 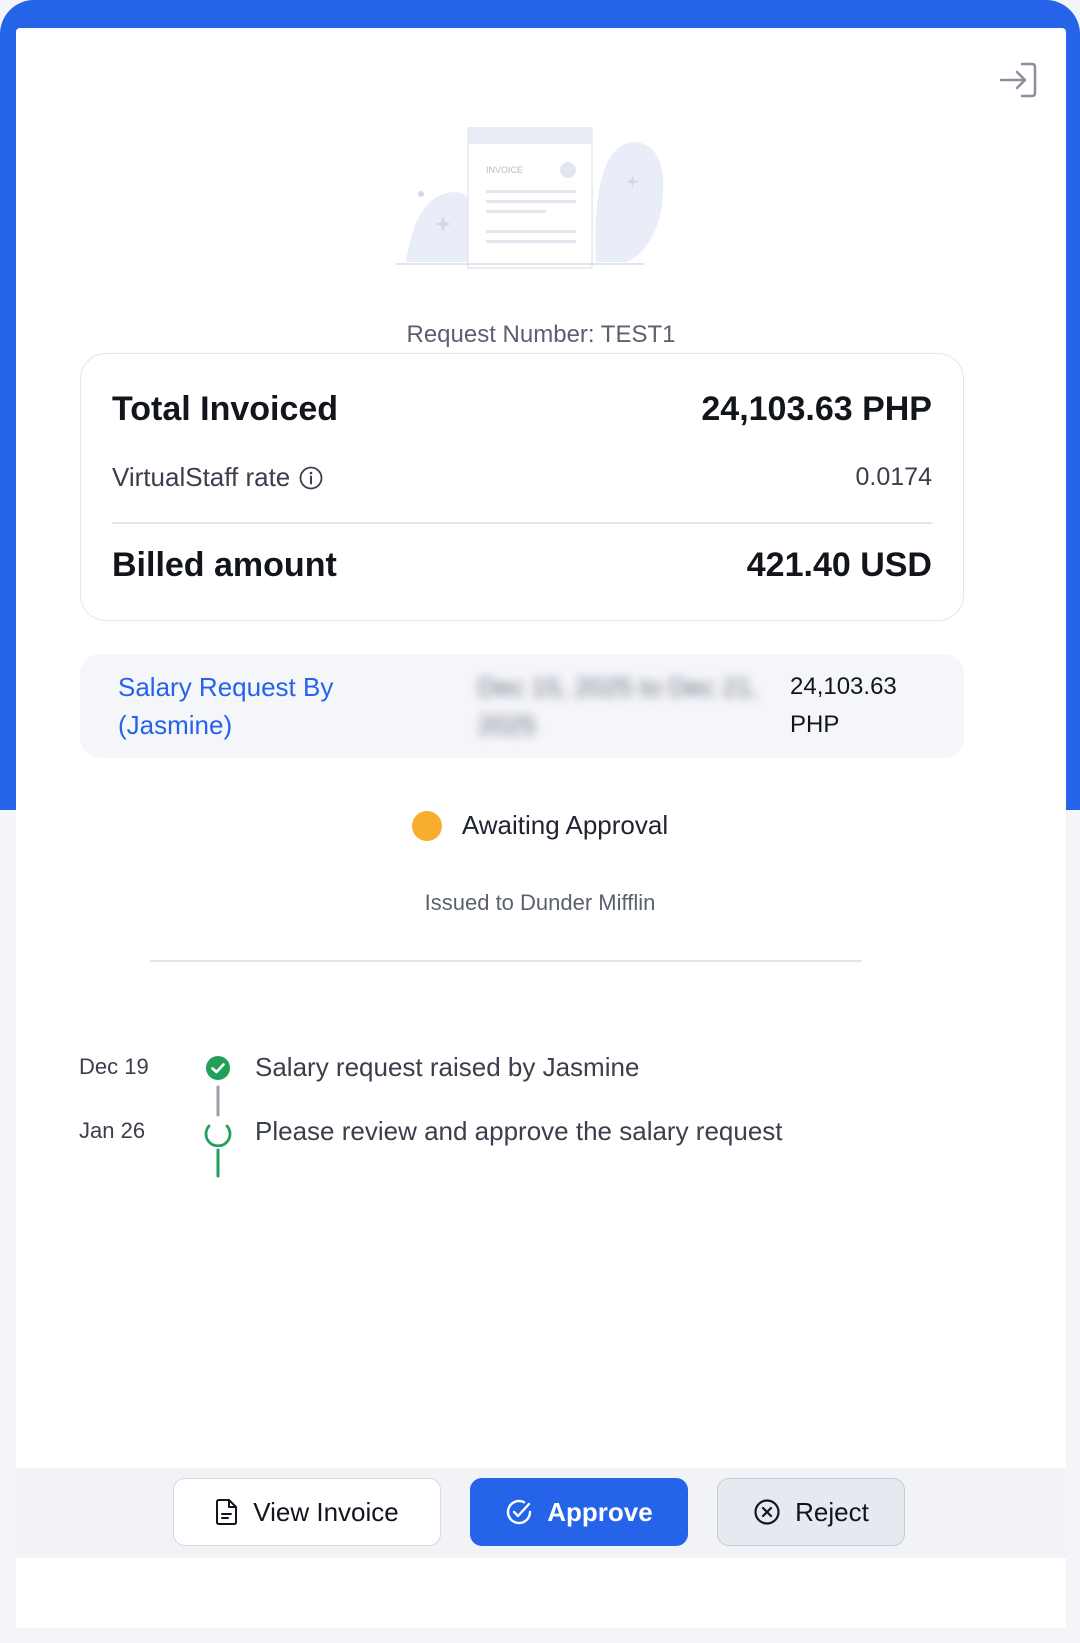 I want to click on approve-check-icon, so click(x=519, y=1512).